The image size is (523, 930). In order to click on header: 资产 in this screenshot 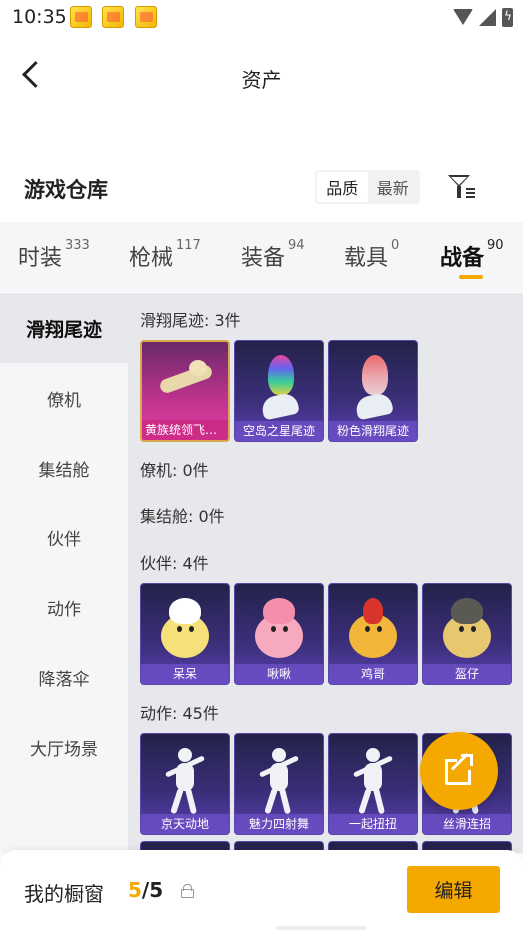, I will do `click(261, 76)`.